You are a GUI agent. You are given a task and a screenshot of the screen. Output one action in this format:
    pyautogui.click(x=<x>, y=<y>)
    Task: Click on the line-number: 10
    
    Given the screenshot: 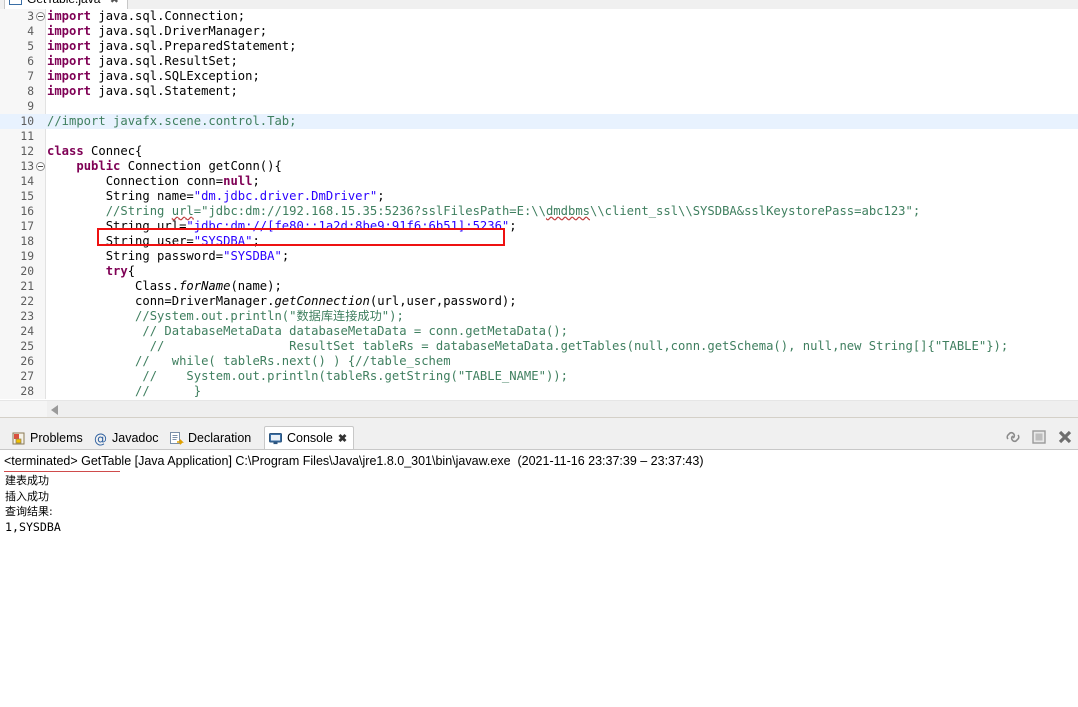 What is the action you would take?
    pyautogui.click(x=27, y=121)
    